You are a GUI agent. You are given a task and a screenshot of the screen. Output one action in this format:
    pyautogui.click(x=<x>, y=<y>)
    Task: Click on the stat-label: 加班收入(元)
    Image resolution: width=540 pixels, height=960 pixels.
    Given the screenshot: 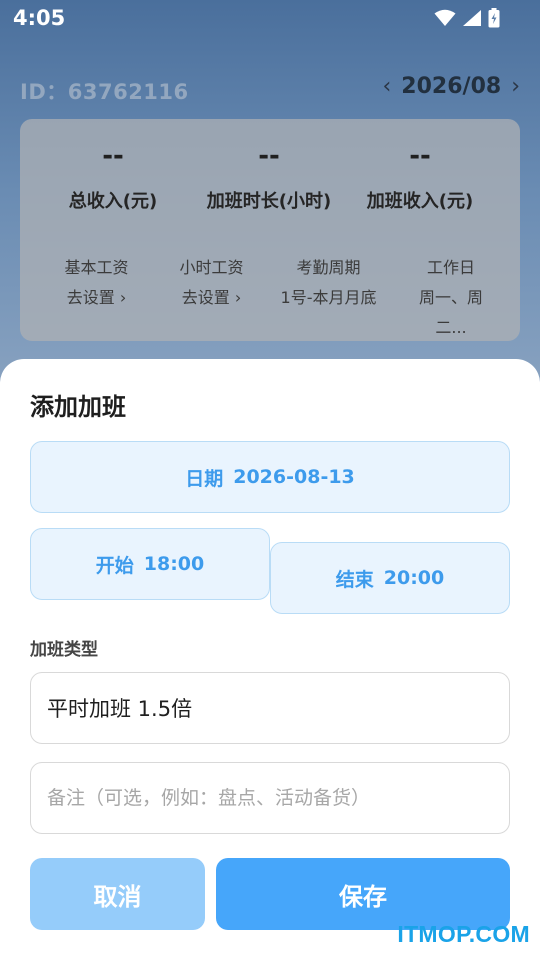 What is the action you would take?
    pyautogui.click(x=420, y=201)
    